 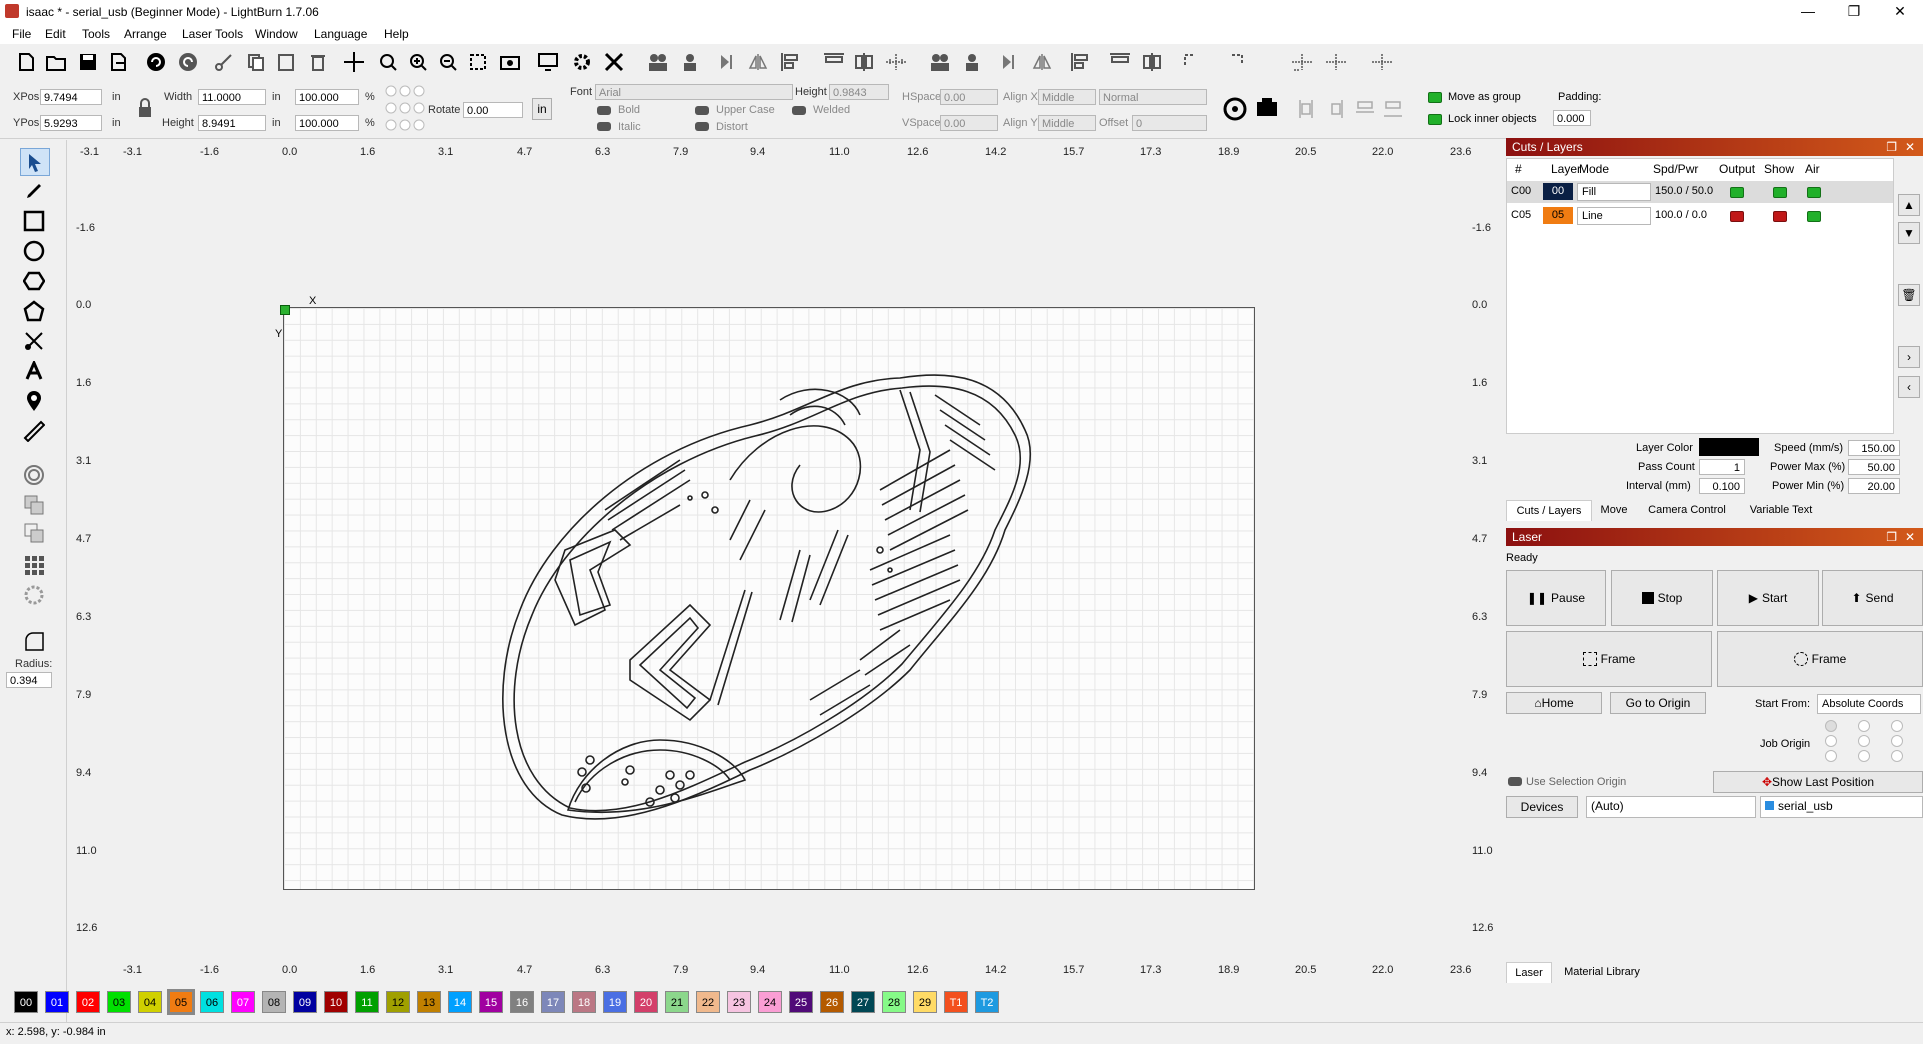 What do you see at coordinates (1554, 703) in the screenshot?
I see `home-button: ⌂ Home` at bounding box center [1554, 703].